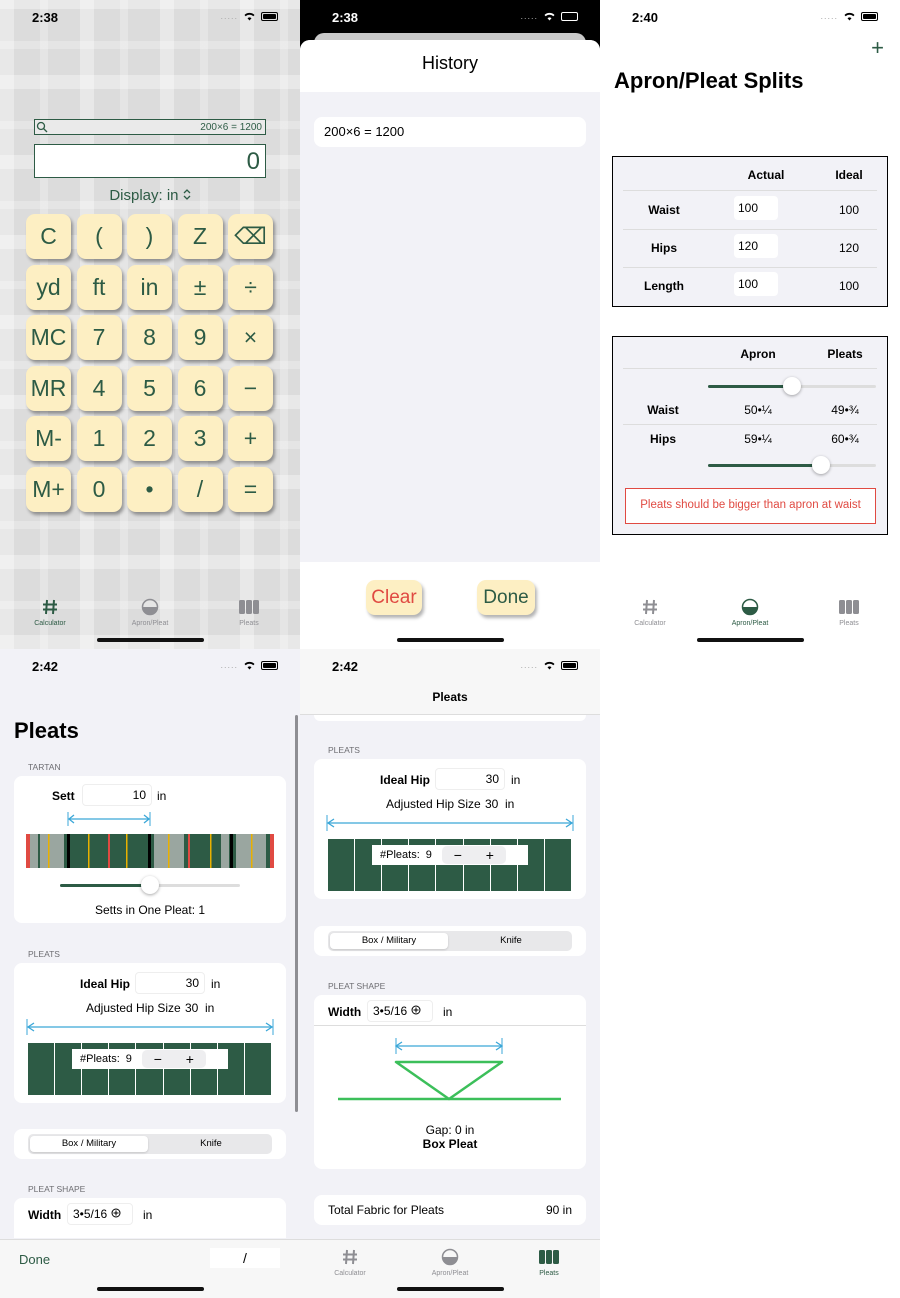 Image resolution: width=900 pixels, height=1298 pixels. What do you see at coordinates (148, 1215) in the screenshot?
I see `unit-label: in` at bounding box center [148, 1215].